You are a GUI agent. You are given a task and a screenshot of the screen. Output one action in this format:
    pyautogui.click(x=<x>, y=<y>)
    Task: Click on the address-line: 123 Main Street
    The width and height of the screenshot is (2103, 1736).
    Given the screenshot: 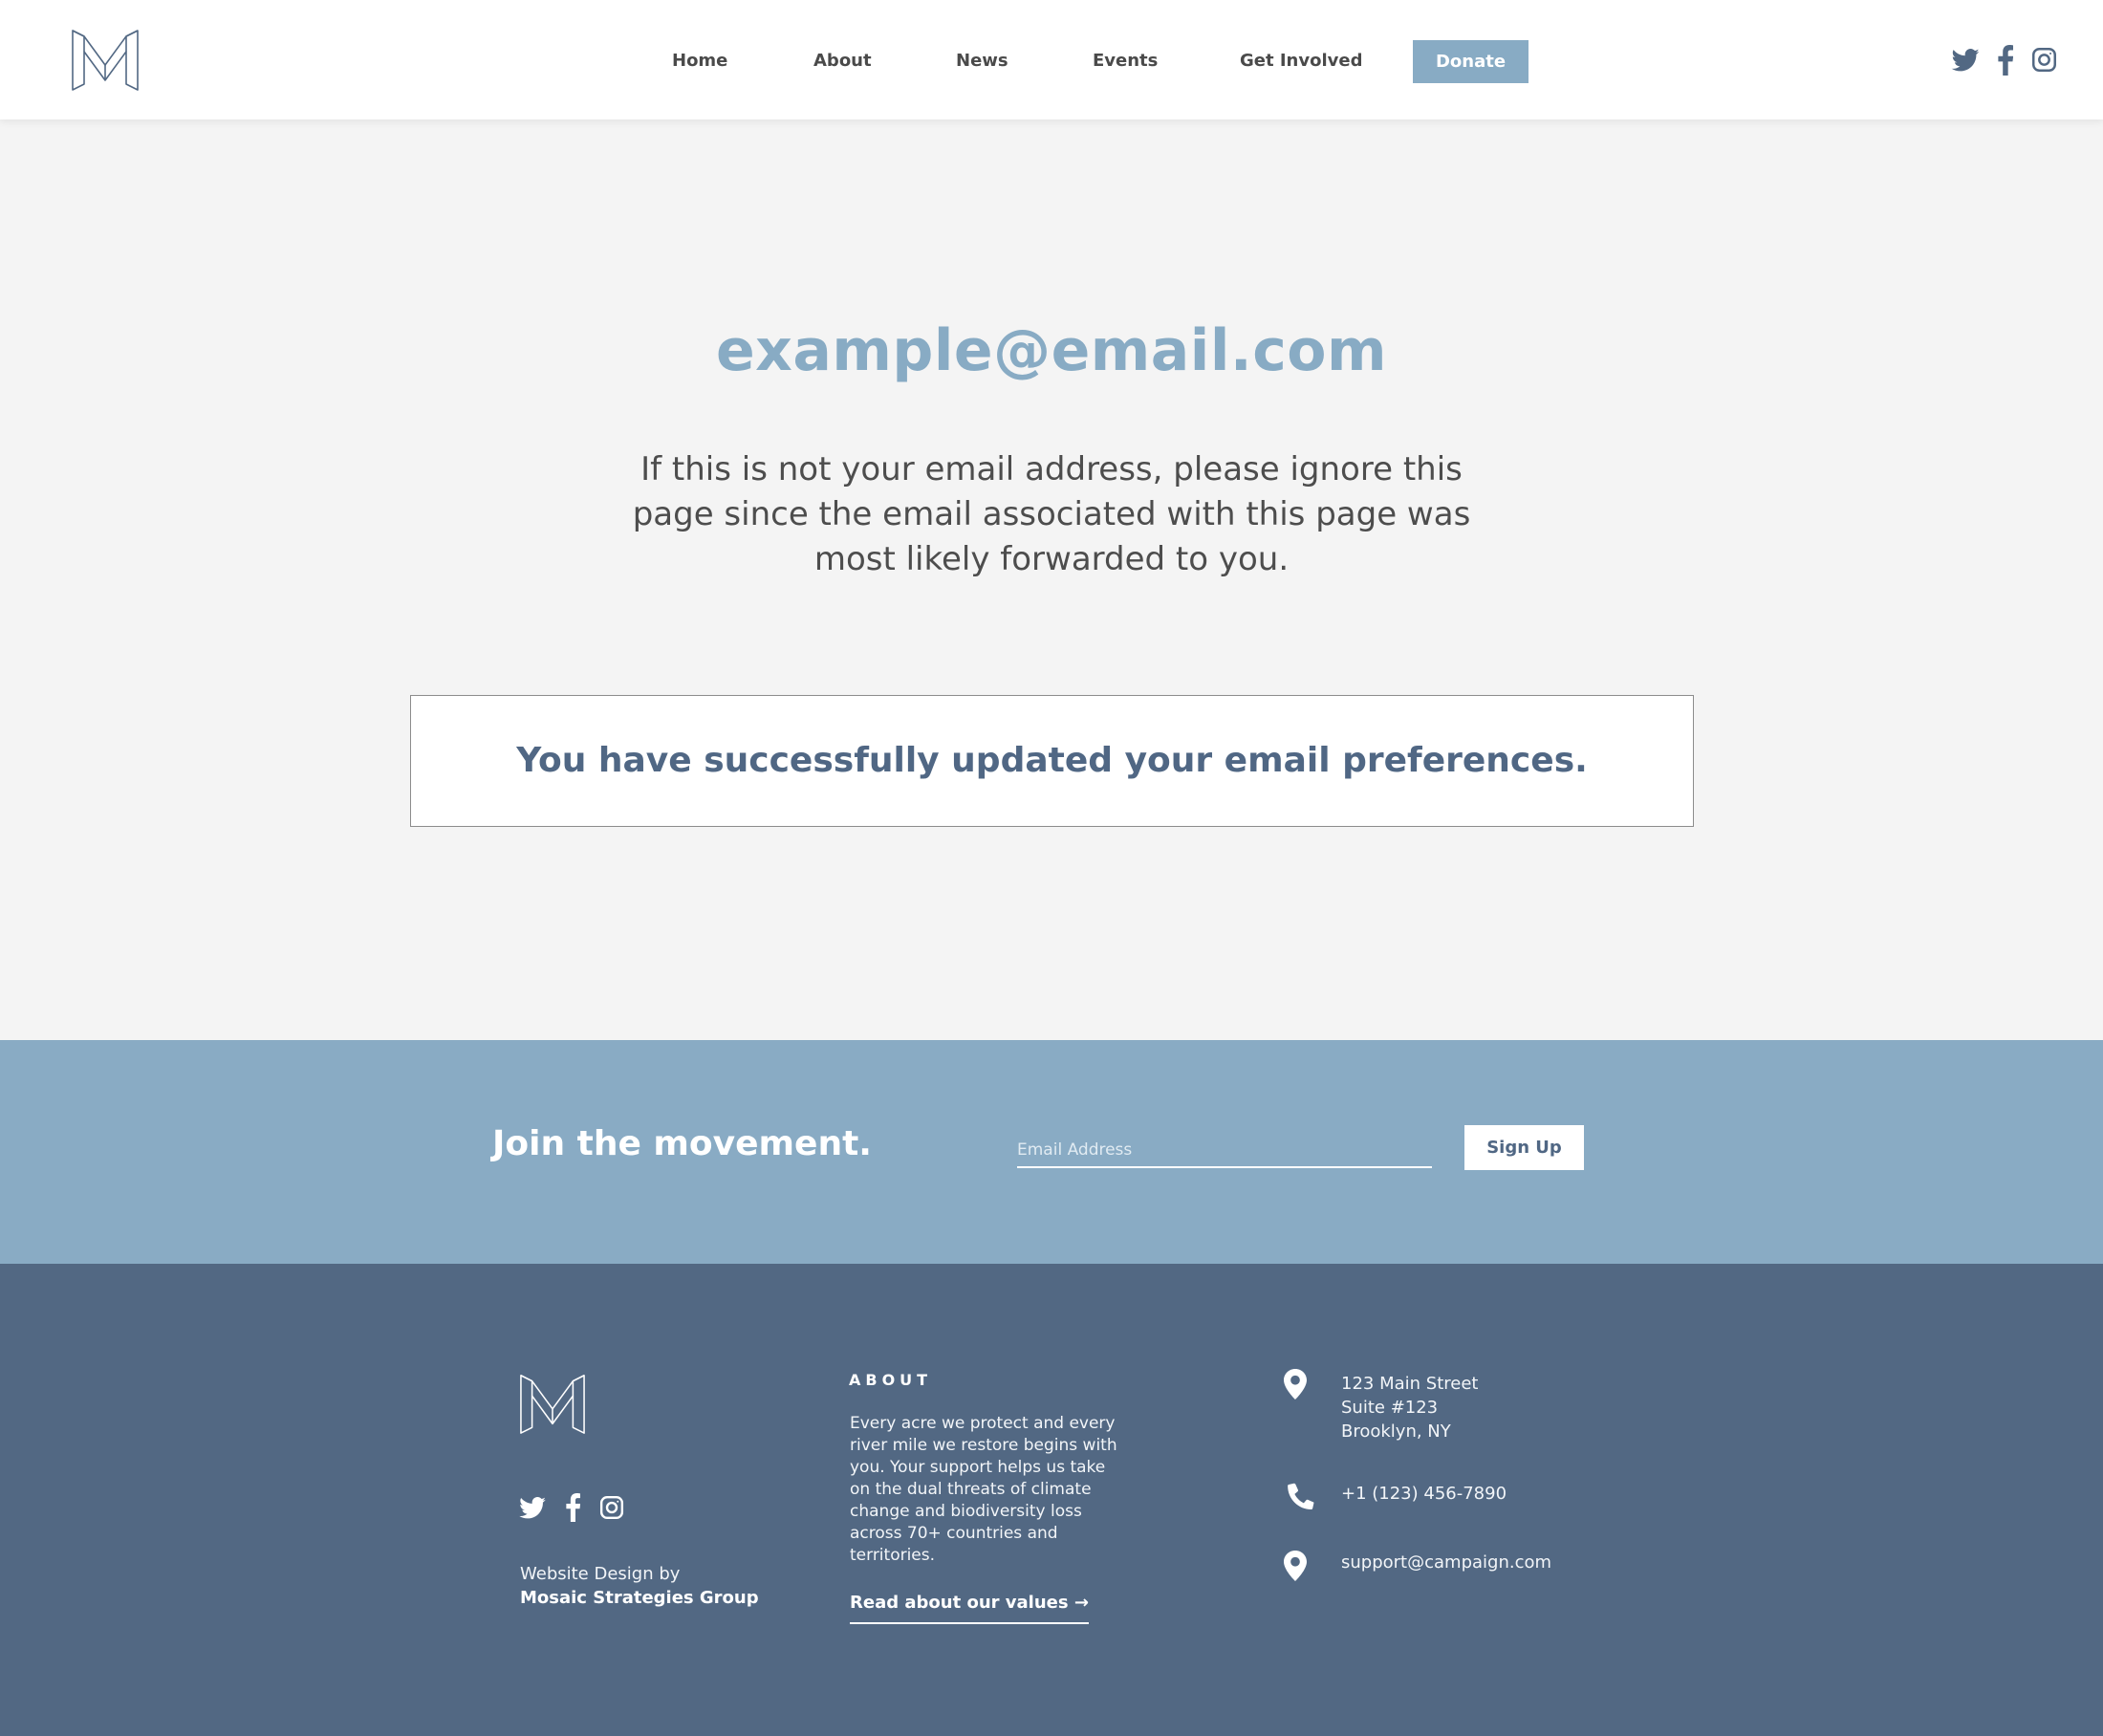 What is the action you would take?
    pyautogui.click(x=1410, y=1384)
    